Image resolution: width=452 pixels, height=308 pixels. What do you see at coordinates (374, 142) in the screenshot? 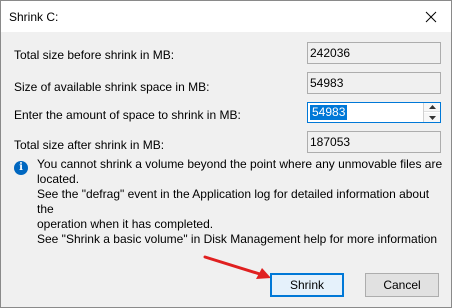
I see `total-size-after-field: 187053` at bounding box center [374, 142].